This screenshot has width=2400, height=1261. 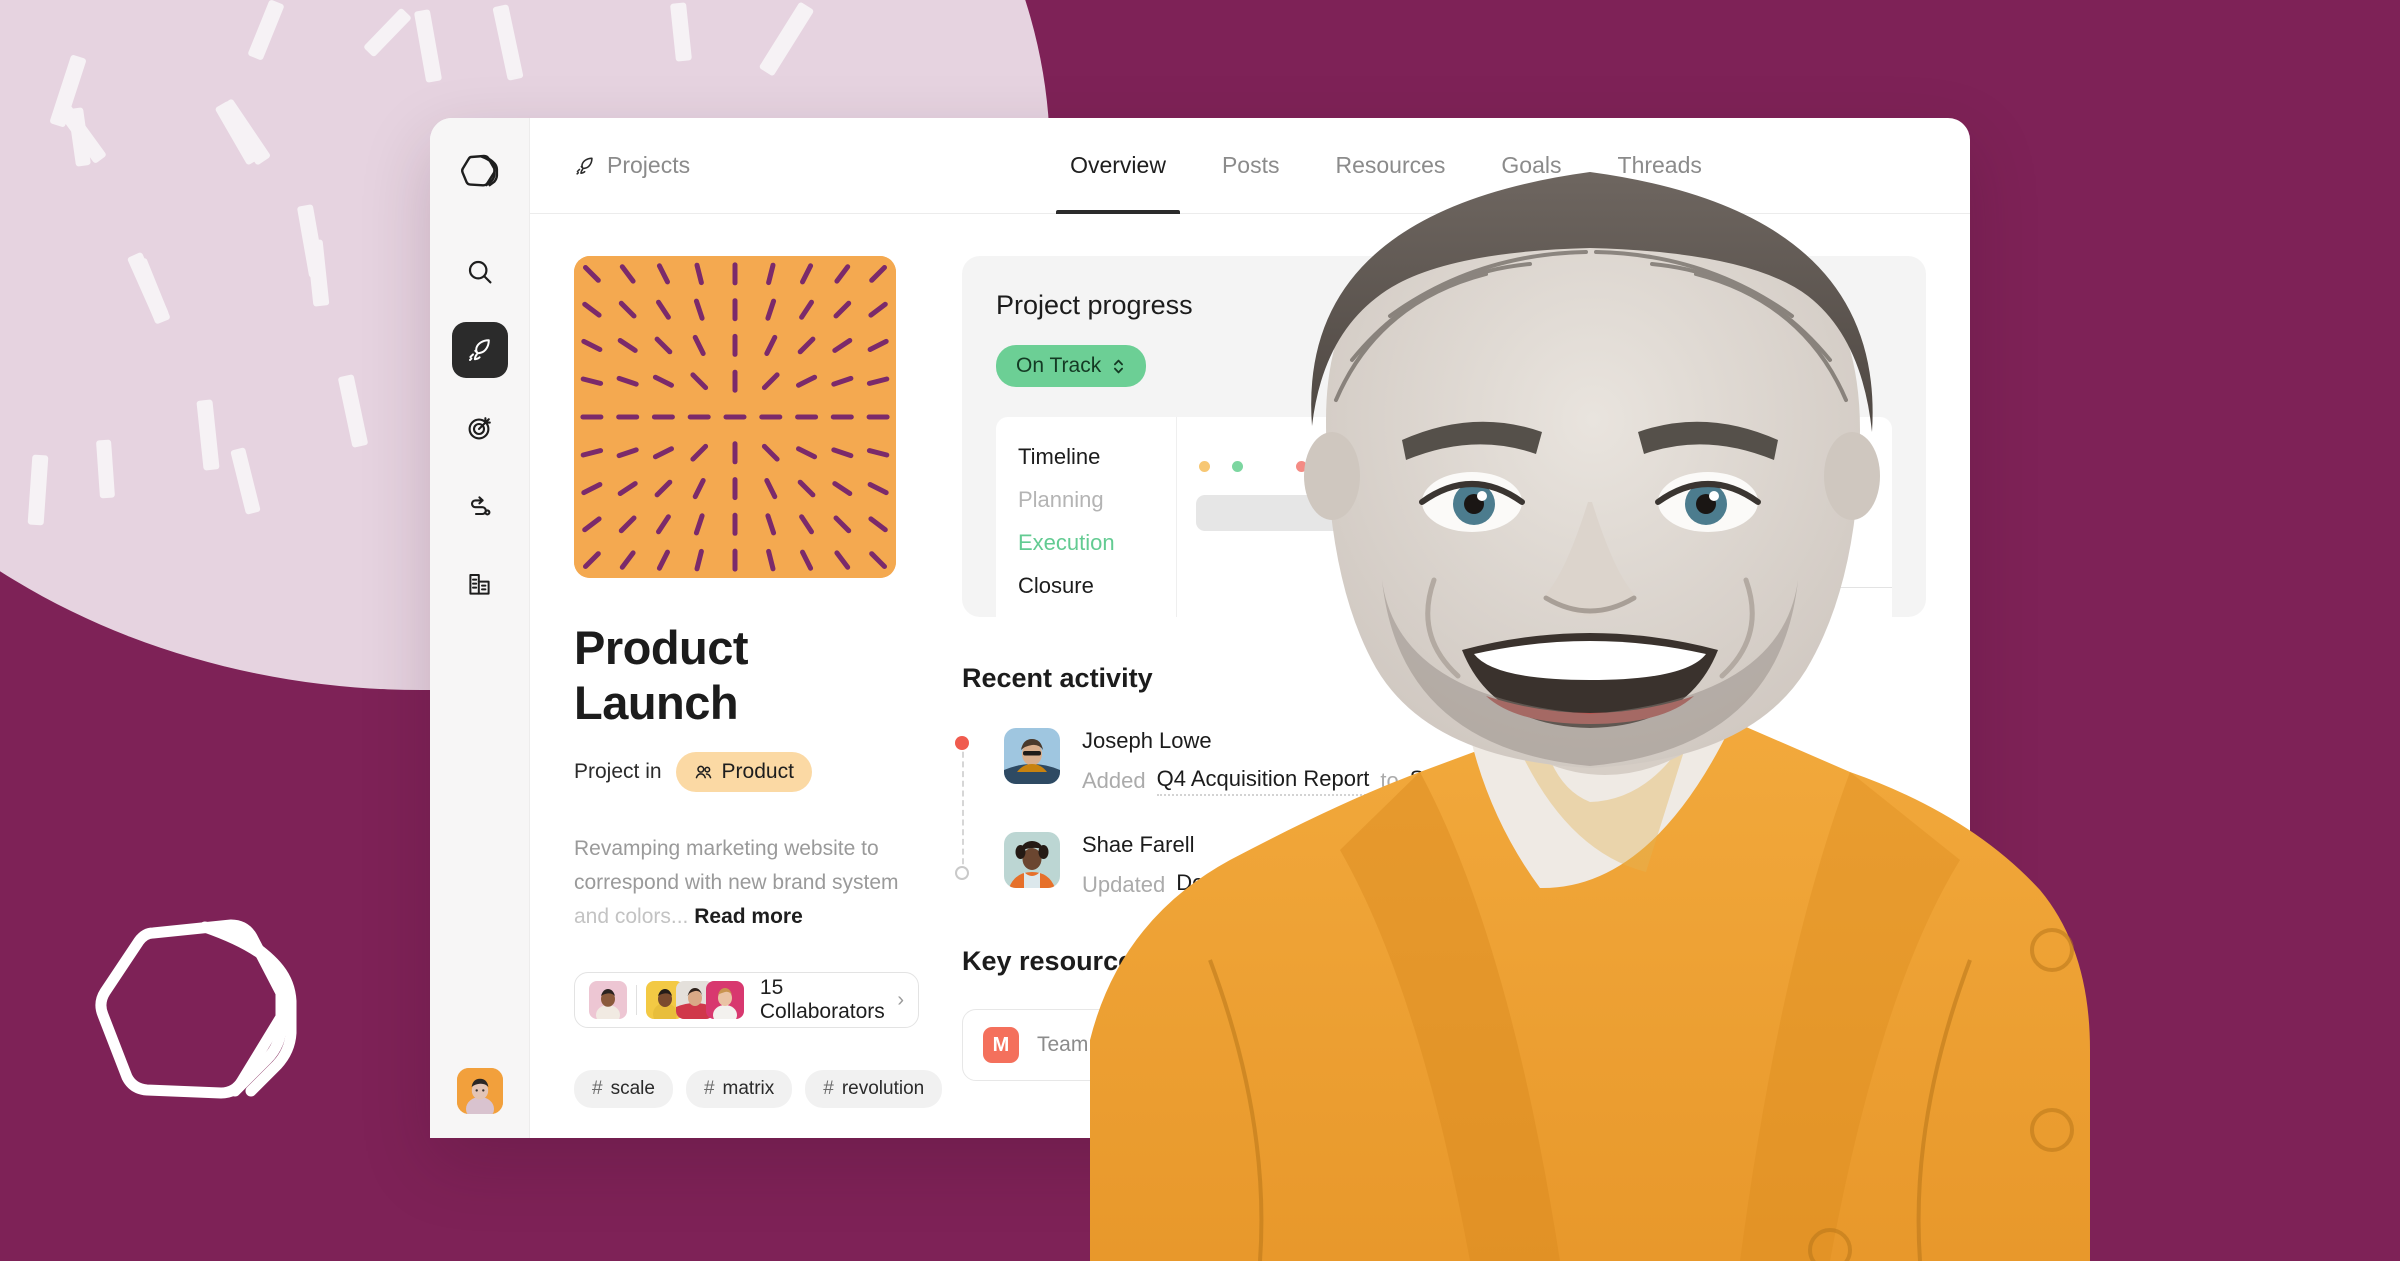 What do you see at coordinates (822, 1000) in the screenshot?
I see `collaborators-count-label: 15 Collaborators` at bounding box center [822, 1000].